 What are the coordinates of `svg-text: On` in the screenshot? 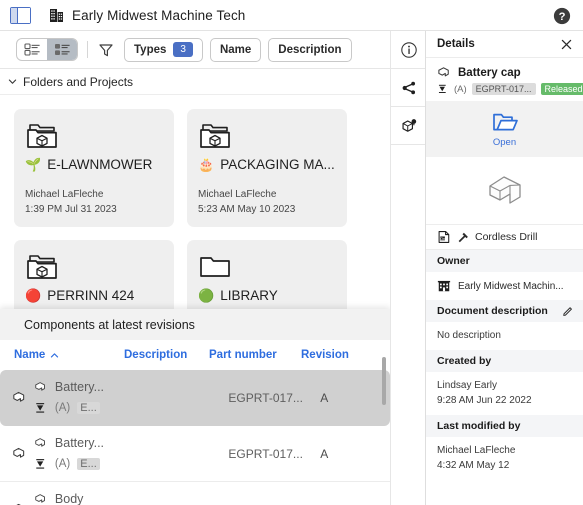 It's located at (442, 239).